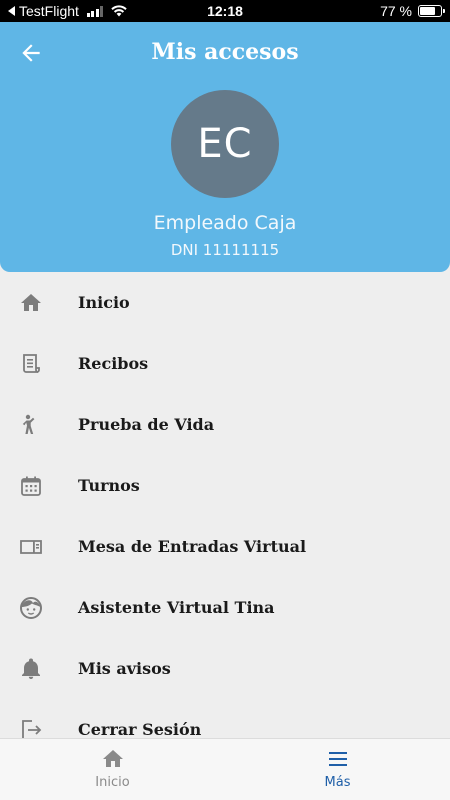 The width and height of the screenshot is (450, 800). I want to click on tab-mas: Más, so click(337, 769).